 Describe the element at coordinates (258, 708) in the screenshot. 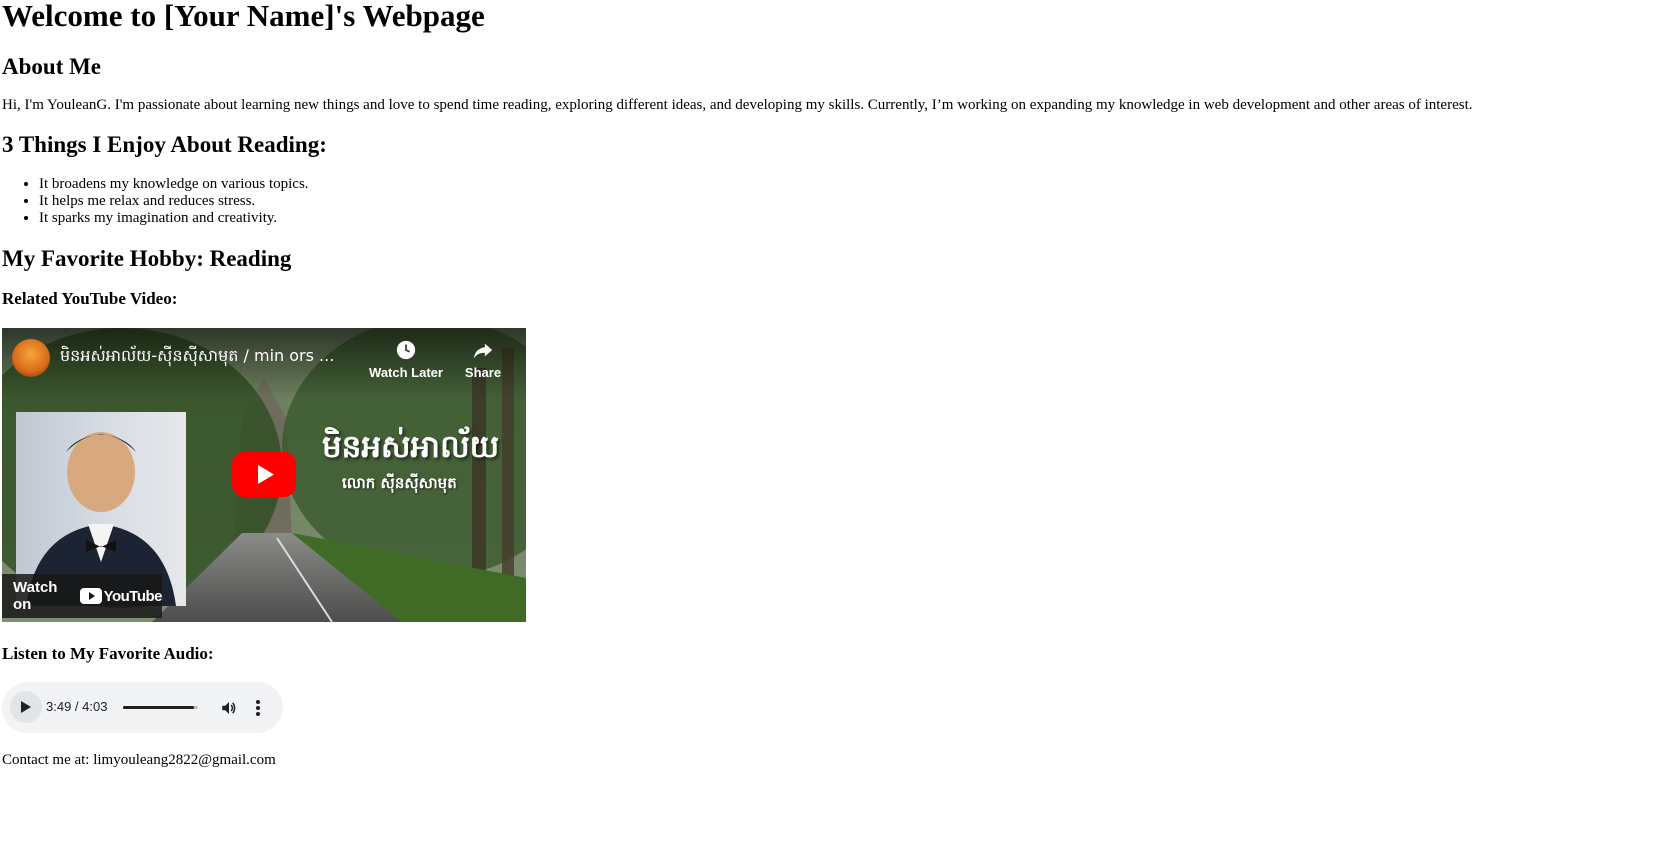

I see `more-vert-icon` at that location.